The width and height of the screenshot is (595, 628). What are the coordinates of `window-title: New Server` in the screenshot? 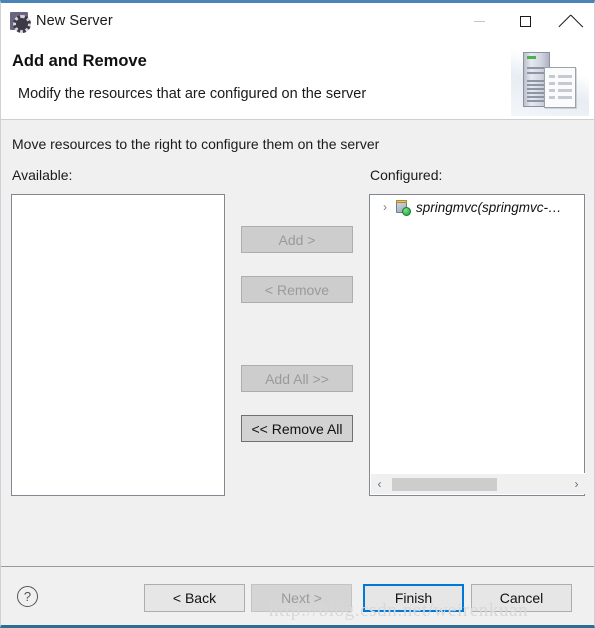 It's located at (74, 21).